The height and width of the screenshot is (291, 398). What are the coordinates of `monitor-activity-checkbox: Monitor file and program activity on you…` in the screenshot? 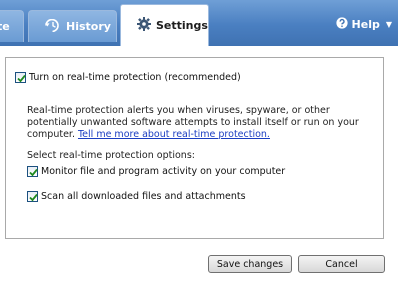 It's located at (156, 171).